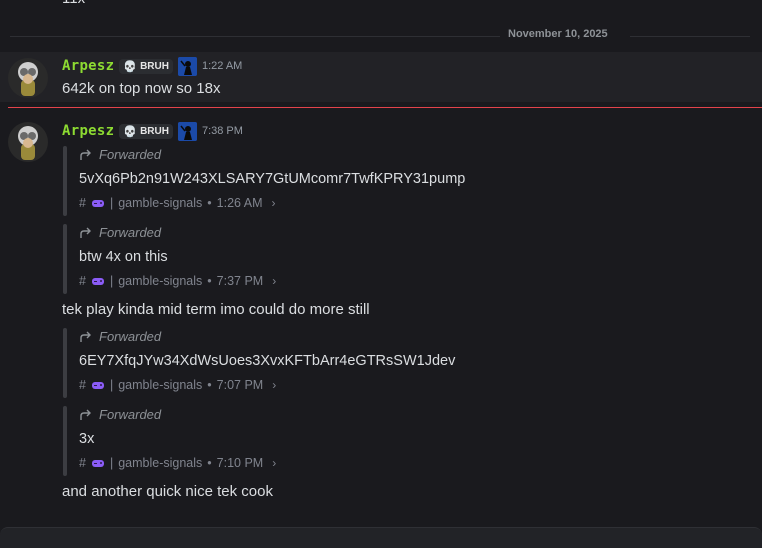  I want to click on date-divider-label: November 10, 2025, so click(558, 34).